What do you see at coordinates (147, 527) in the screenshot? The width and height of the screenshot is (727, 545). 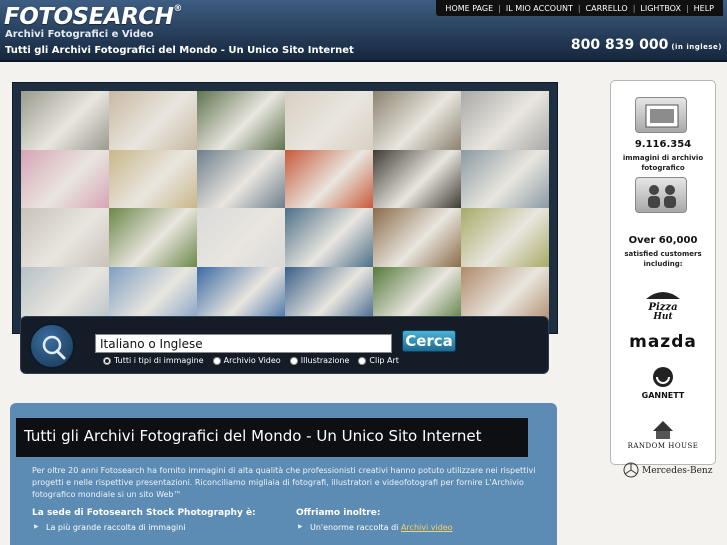 I see `list-item: La più grande raccolta di immagini` at bounding box center [147, 527].